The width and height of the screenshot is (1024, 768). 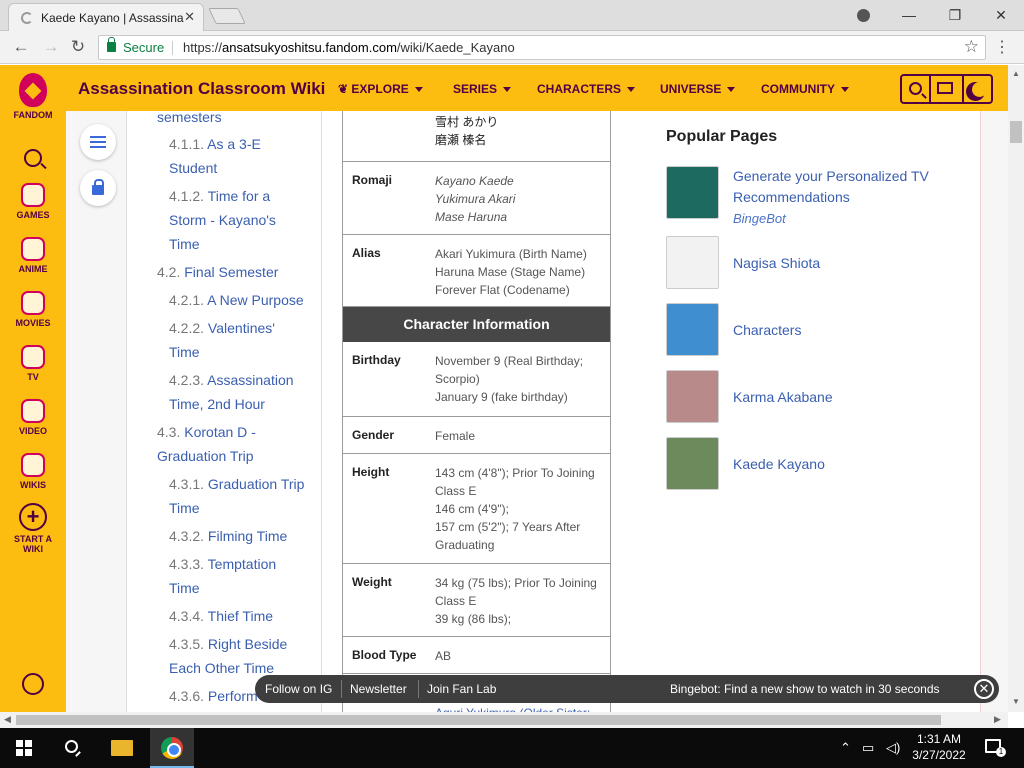 I want to click on toc-item: 4.2. Final Semester, so click(x=217, y=272).